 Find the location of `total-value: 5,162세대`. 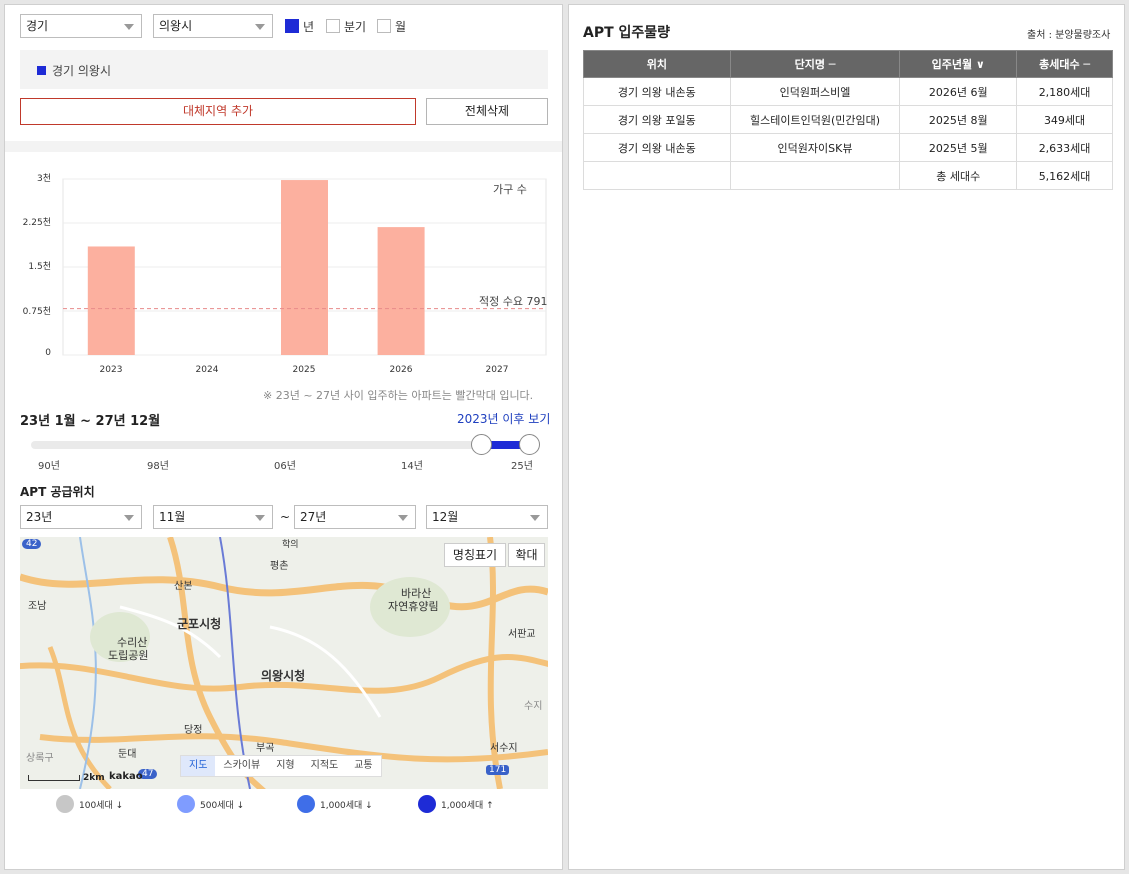

total-value: 5,162세대 is located at coordinates (1064, 175).